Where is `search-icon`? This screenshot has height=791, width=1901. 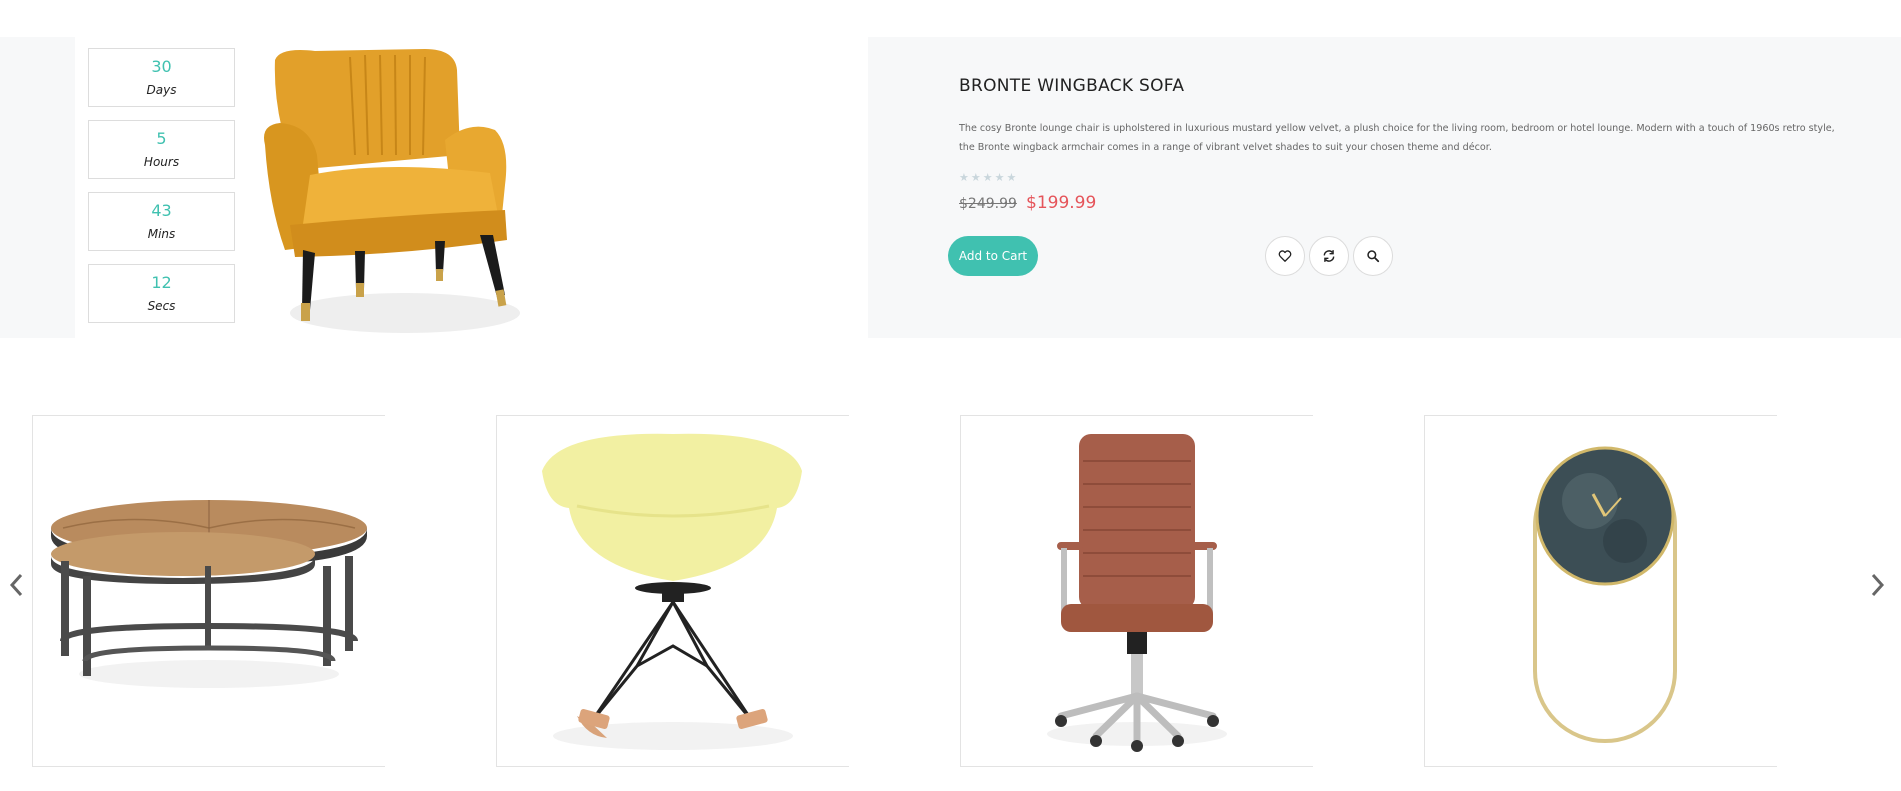 search-icon is located at coordinates (1373, 256).